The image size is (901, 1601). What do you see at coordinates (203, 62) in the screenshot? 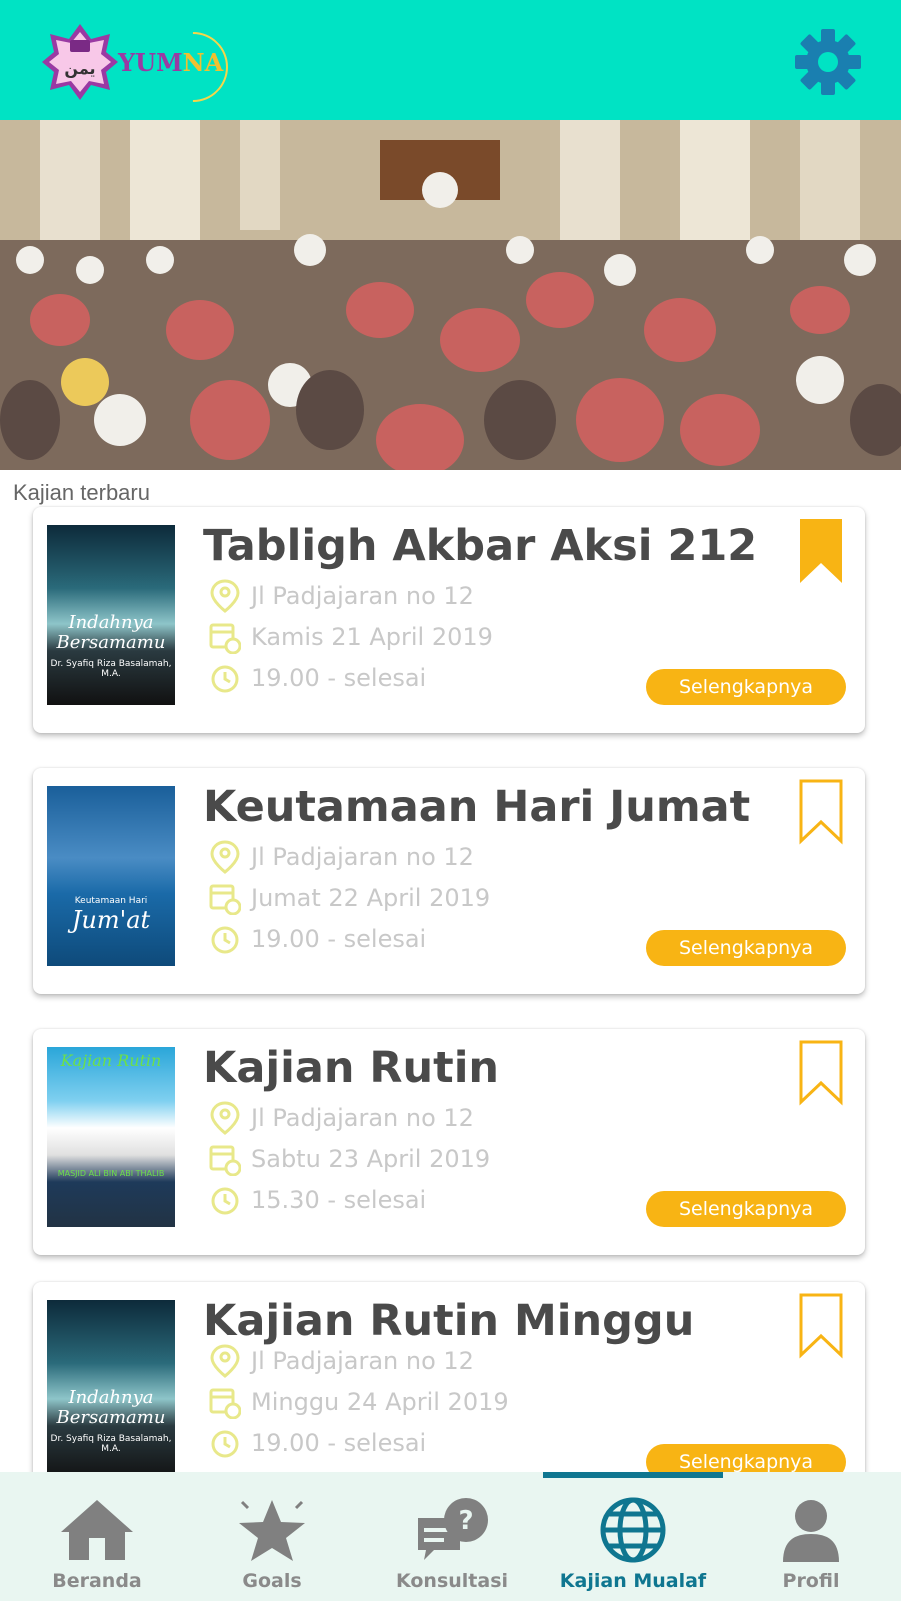
I see `logo-text-accent: NA` at bounding box center [203, 62].